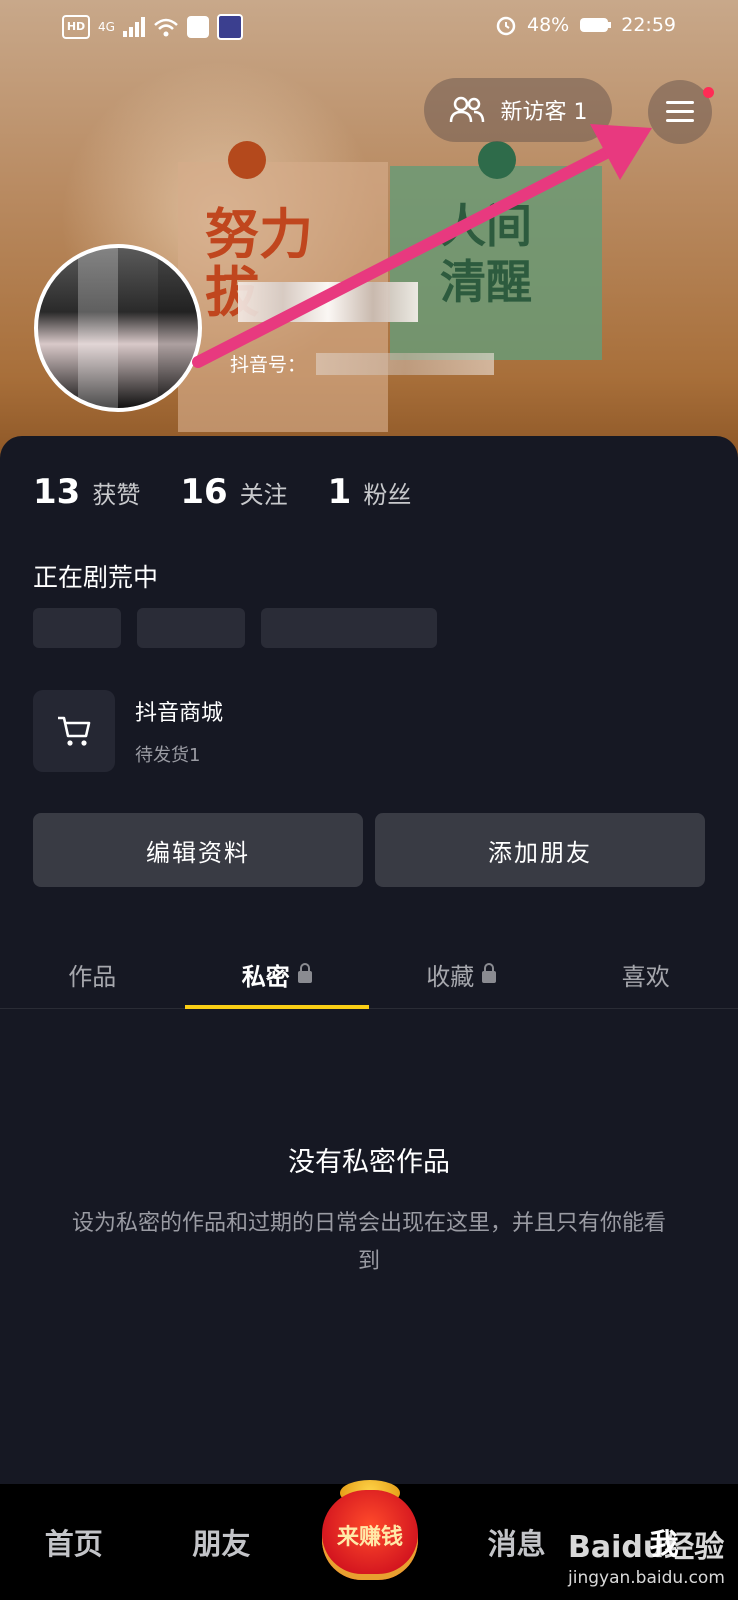 Image resolution: width=738 pixels, height=1600 pixels. What do you see at coordinates (233, 492) in the screenshot?
I see `stat-following: 16 关注` at bounding box center [233, 492].